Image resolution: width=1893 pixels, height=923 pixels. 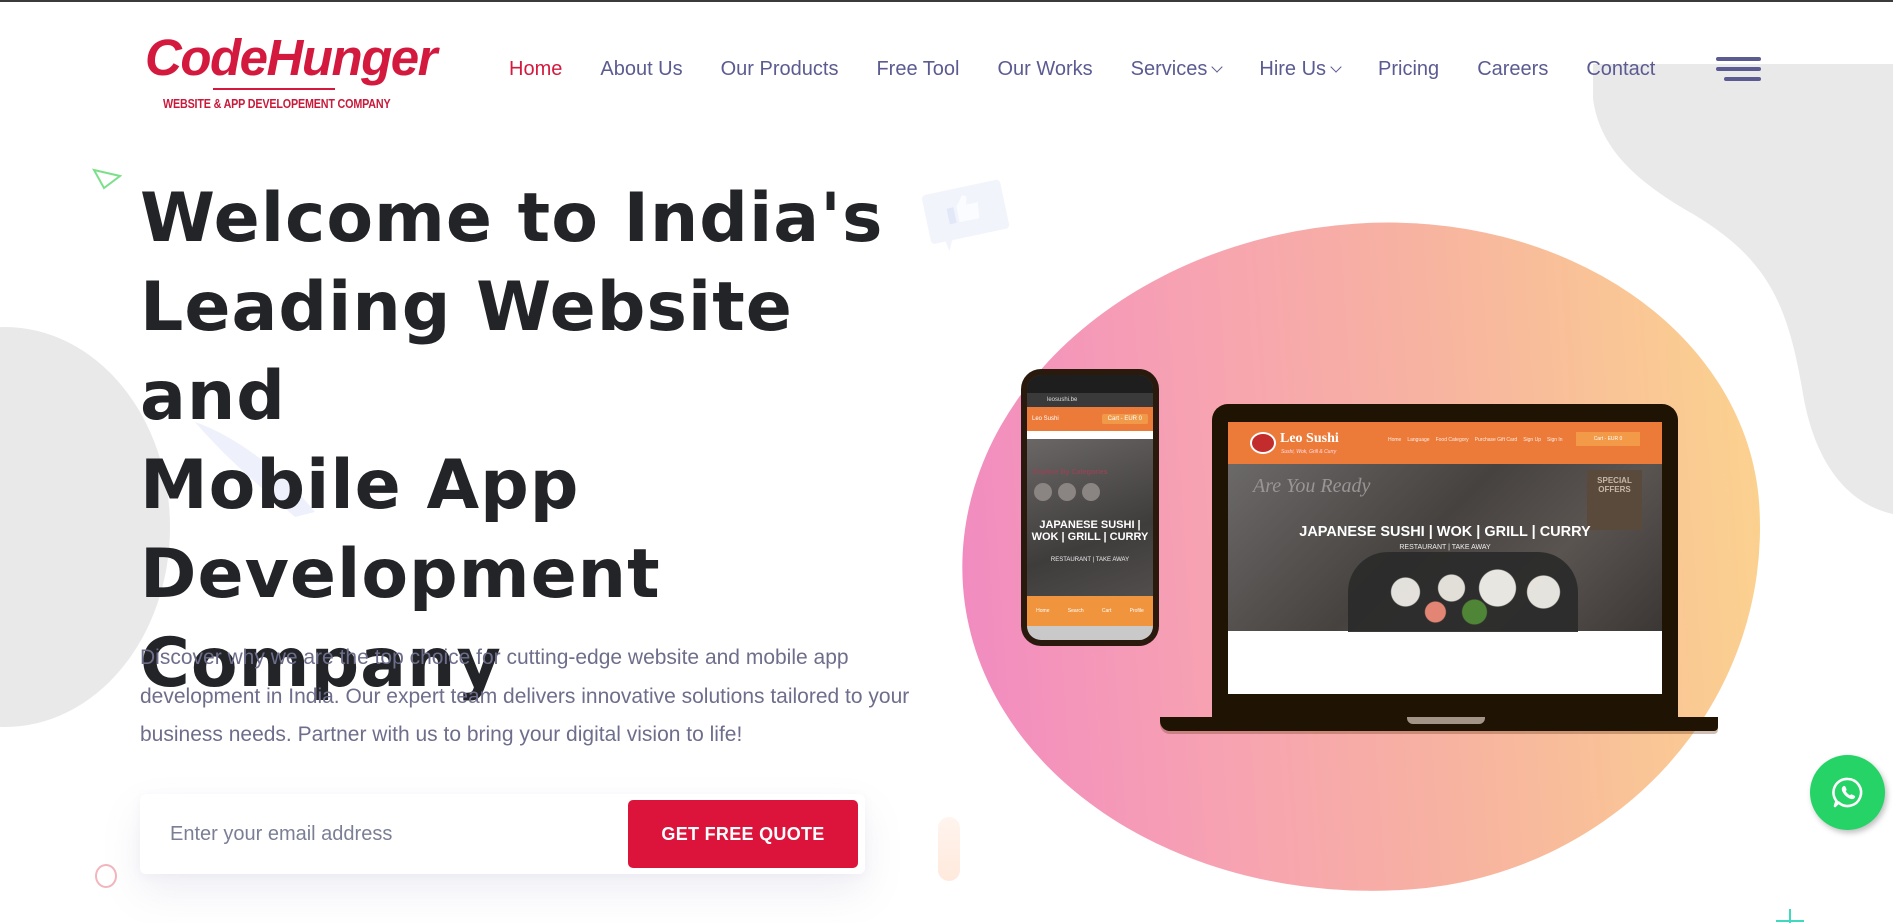 What do you see at coordinates (1532, 440) in the screenshot?
I see `laptop-menu-item: Sign Up` at bounding box center [1532, 440].